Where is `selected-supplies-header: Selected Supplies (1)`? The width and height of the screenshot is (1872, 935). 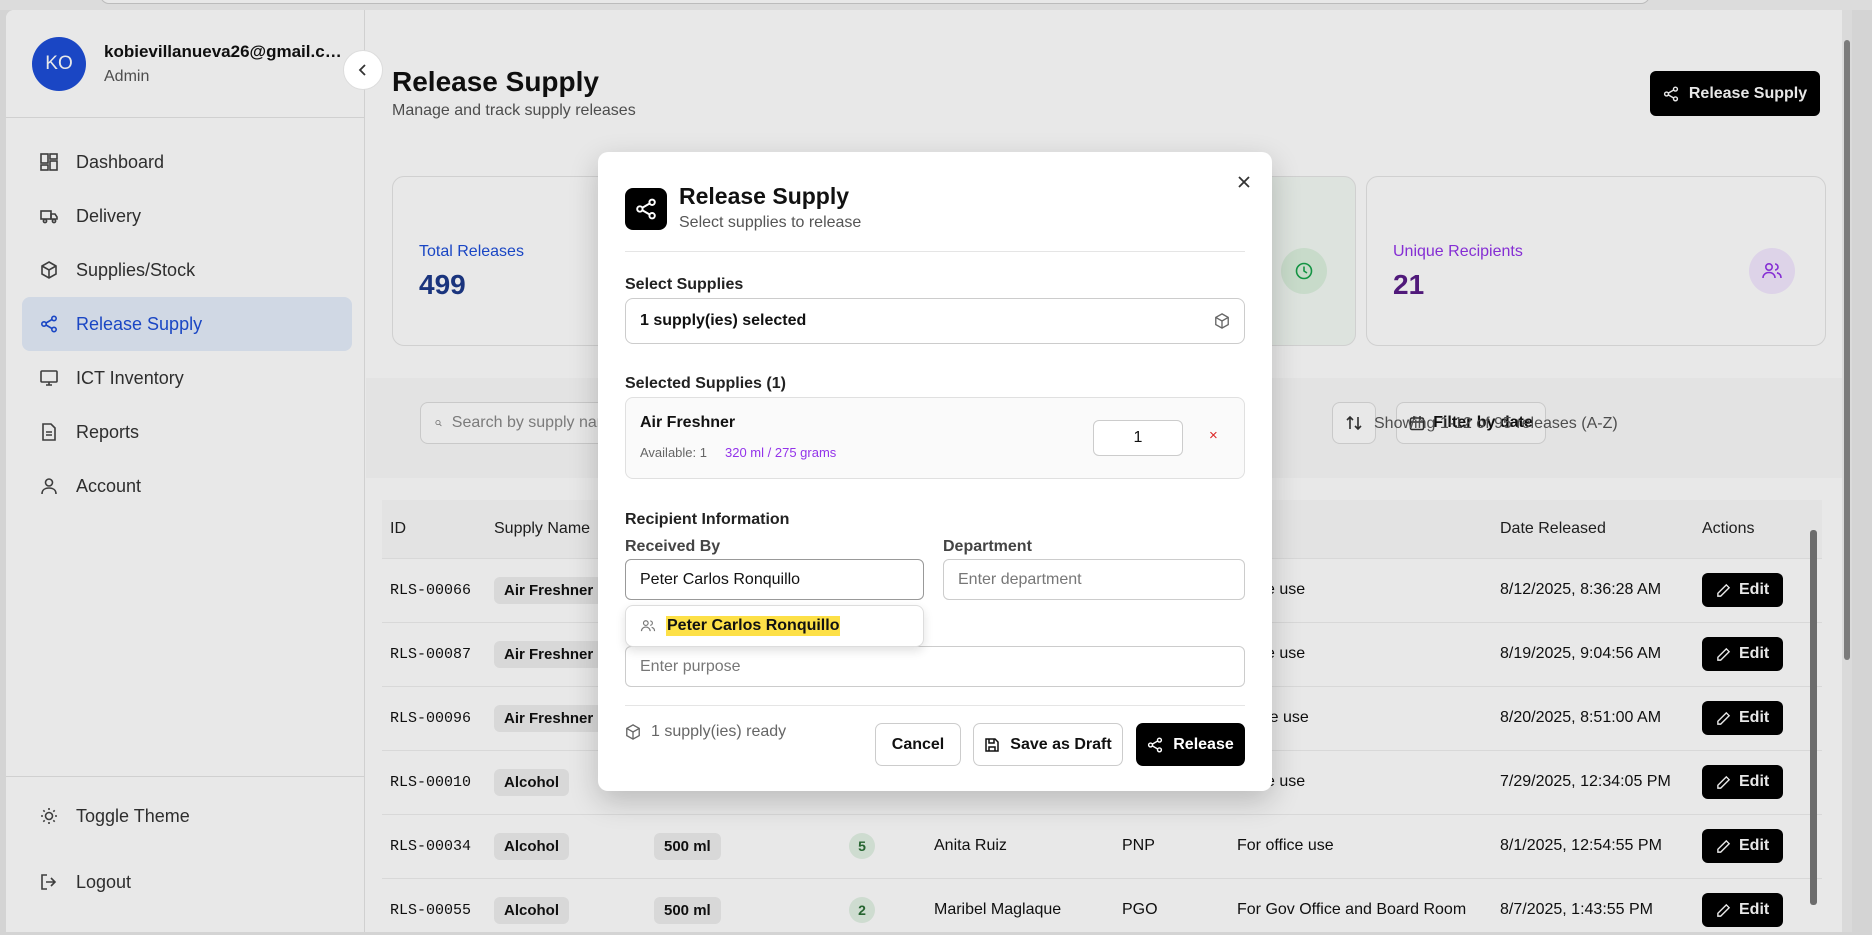 selected-supplies-header: Selected Supplies (1) is located at coordinates (705, 383).